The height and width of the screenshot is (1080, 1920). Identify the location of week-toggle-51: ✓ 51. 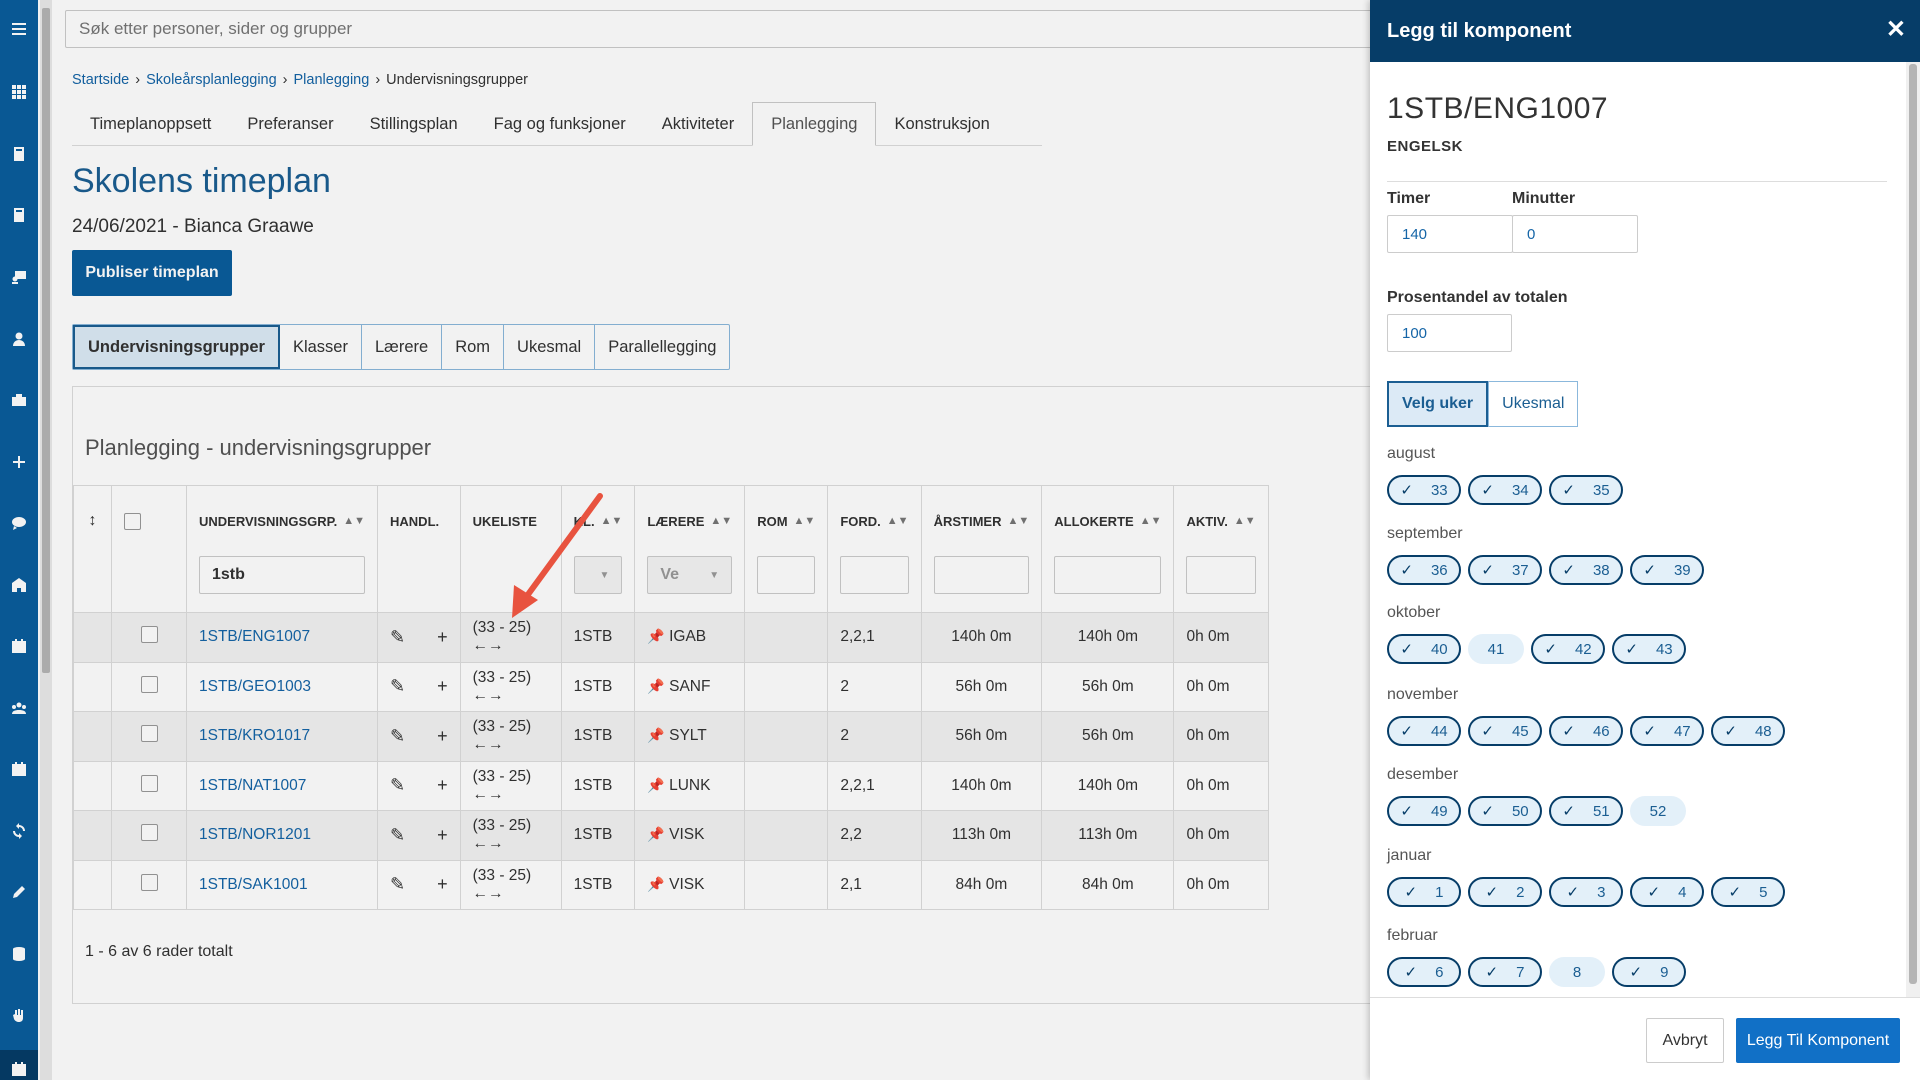
(1586, 811).